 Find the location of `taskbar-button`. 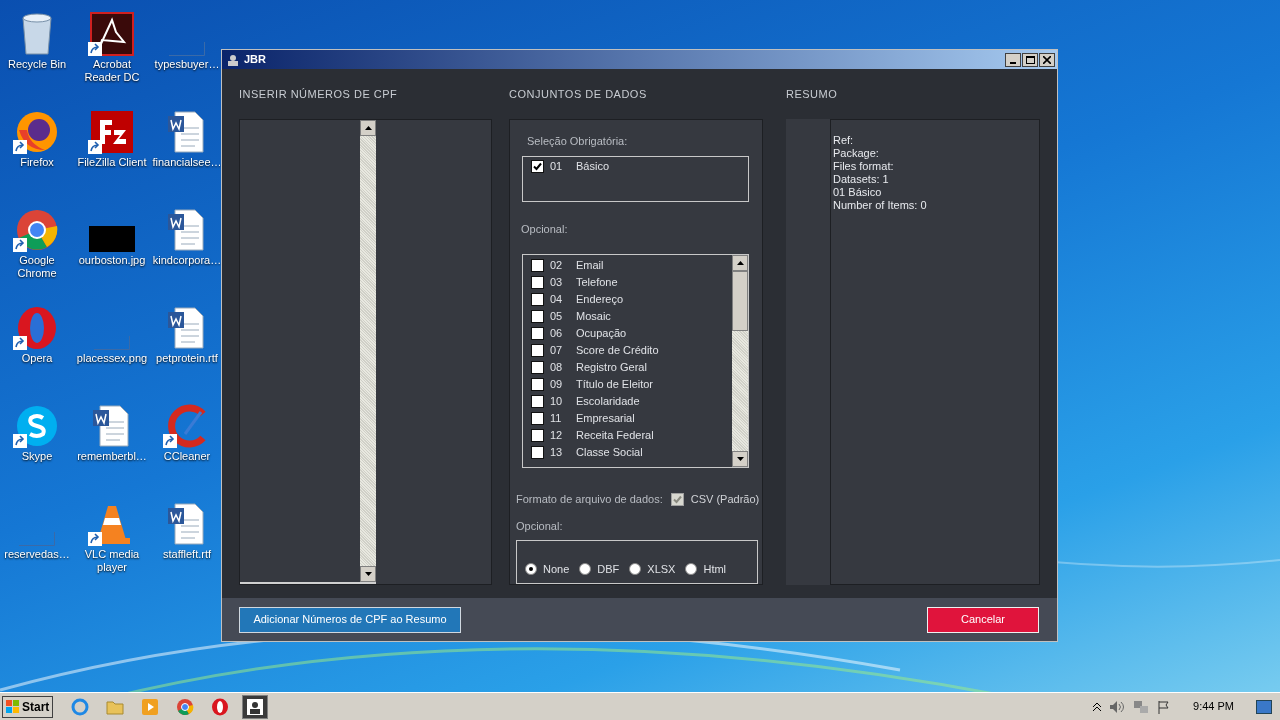

taskbar-button is located at coordinates (255, 706).